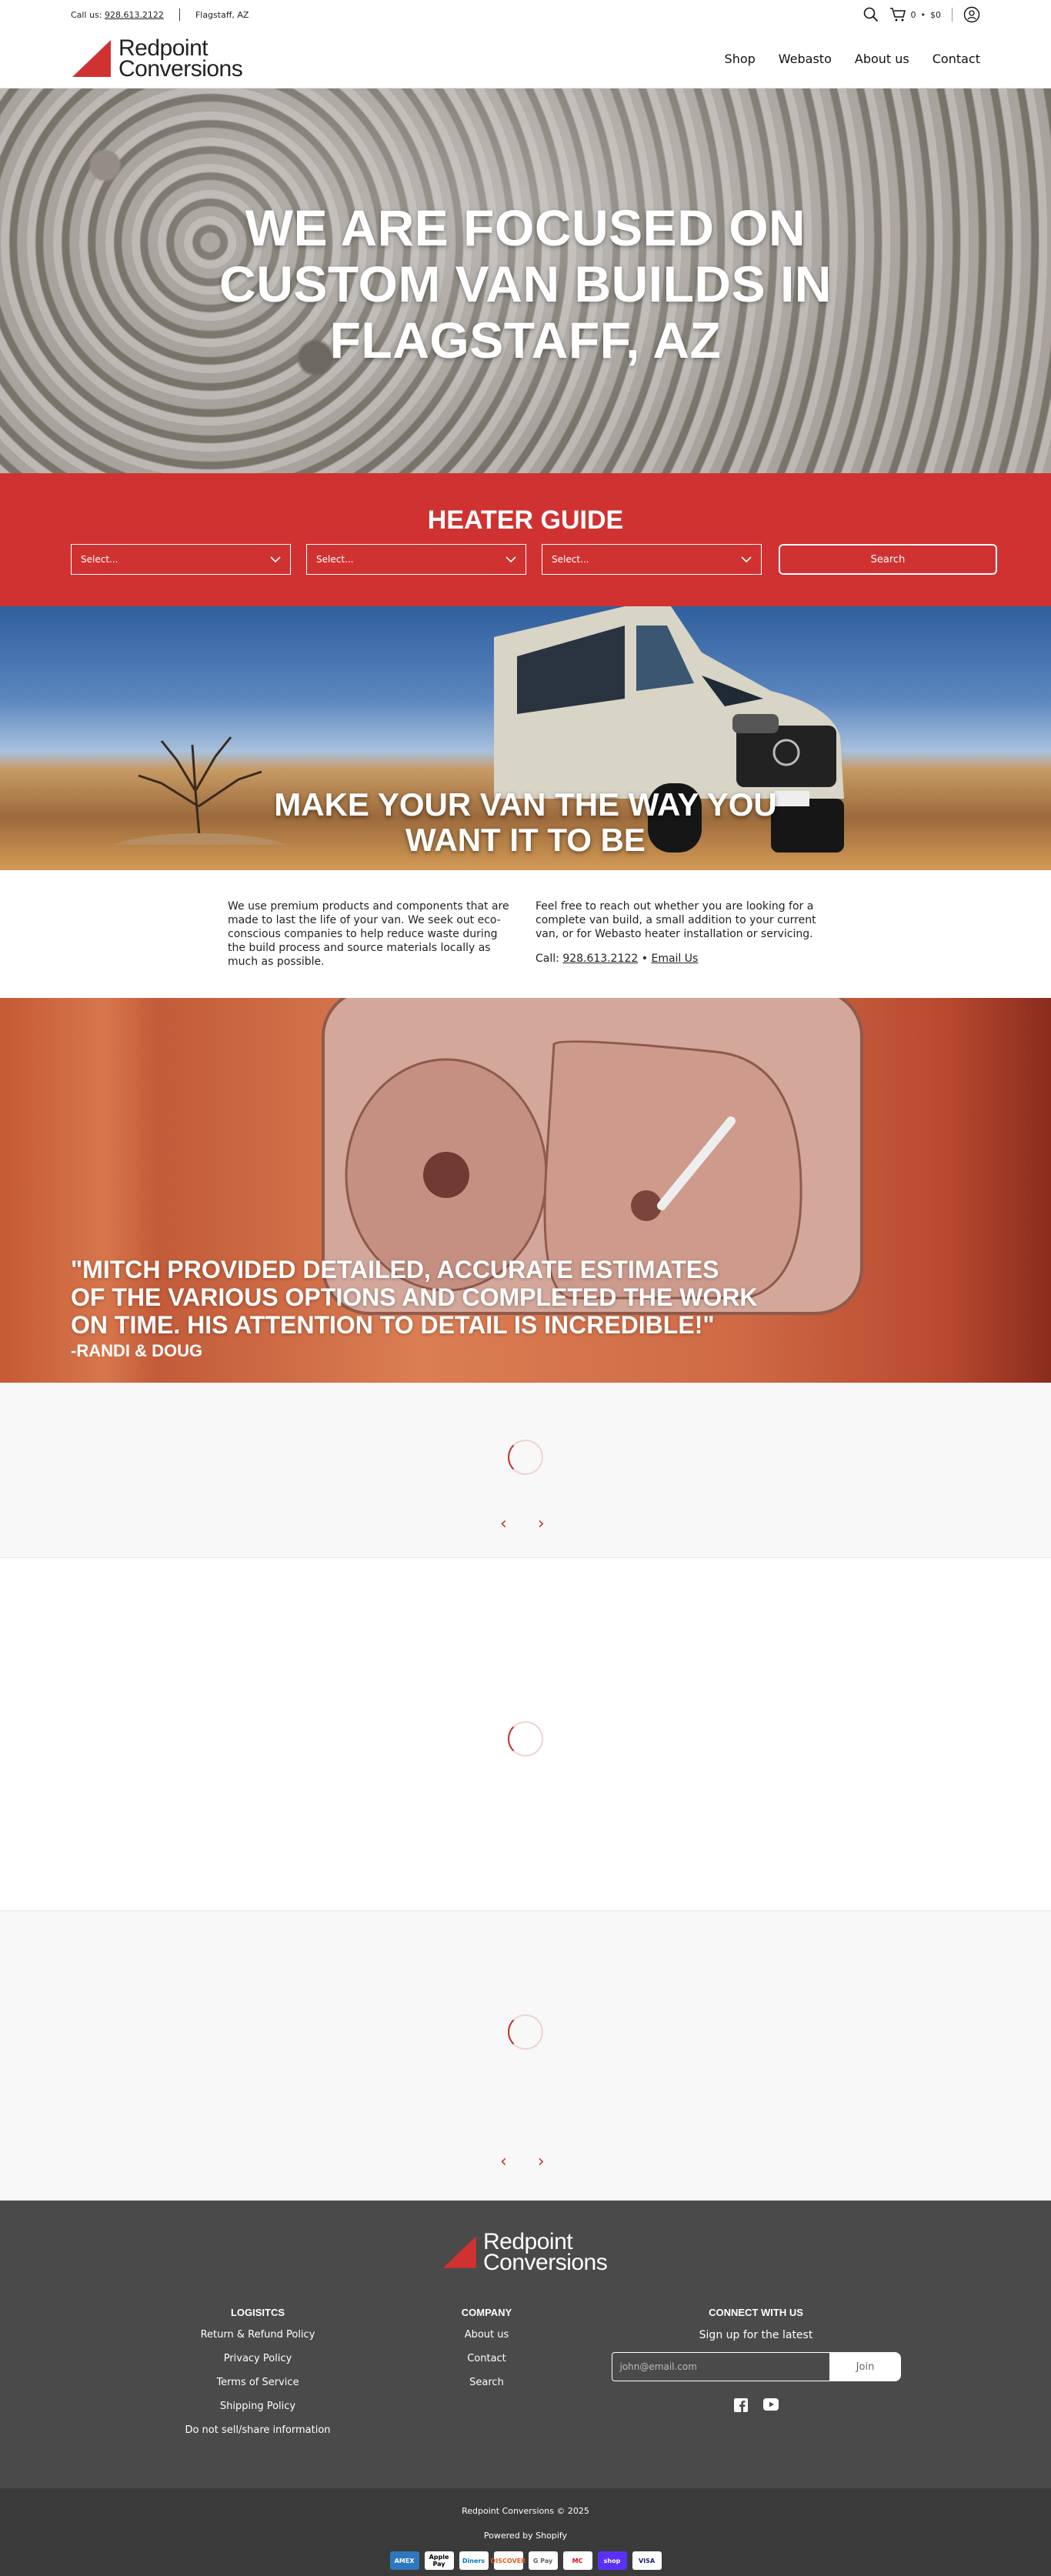  Describe the element at coordinates (487, 2313) in the screenshot. I see `footer-col-title: COMPANY` at that location.